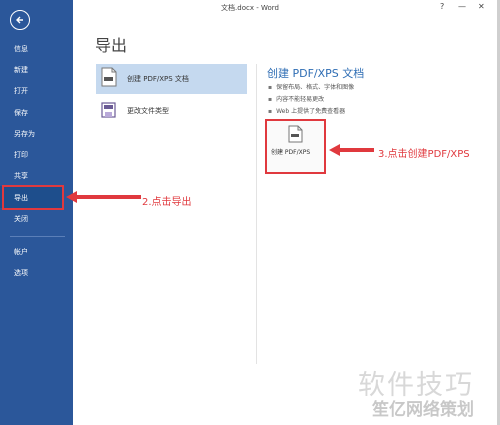 This screenshot has width=500, height=425. What do you see at coordinates (21, 219) in the screenshot?
I see `sidebar-item-close: 关闭` at bounding box center [21, 219].